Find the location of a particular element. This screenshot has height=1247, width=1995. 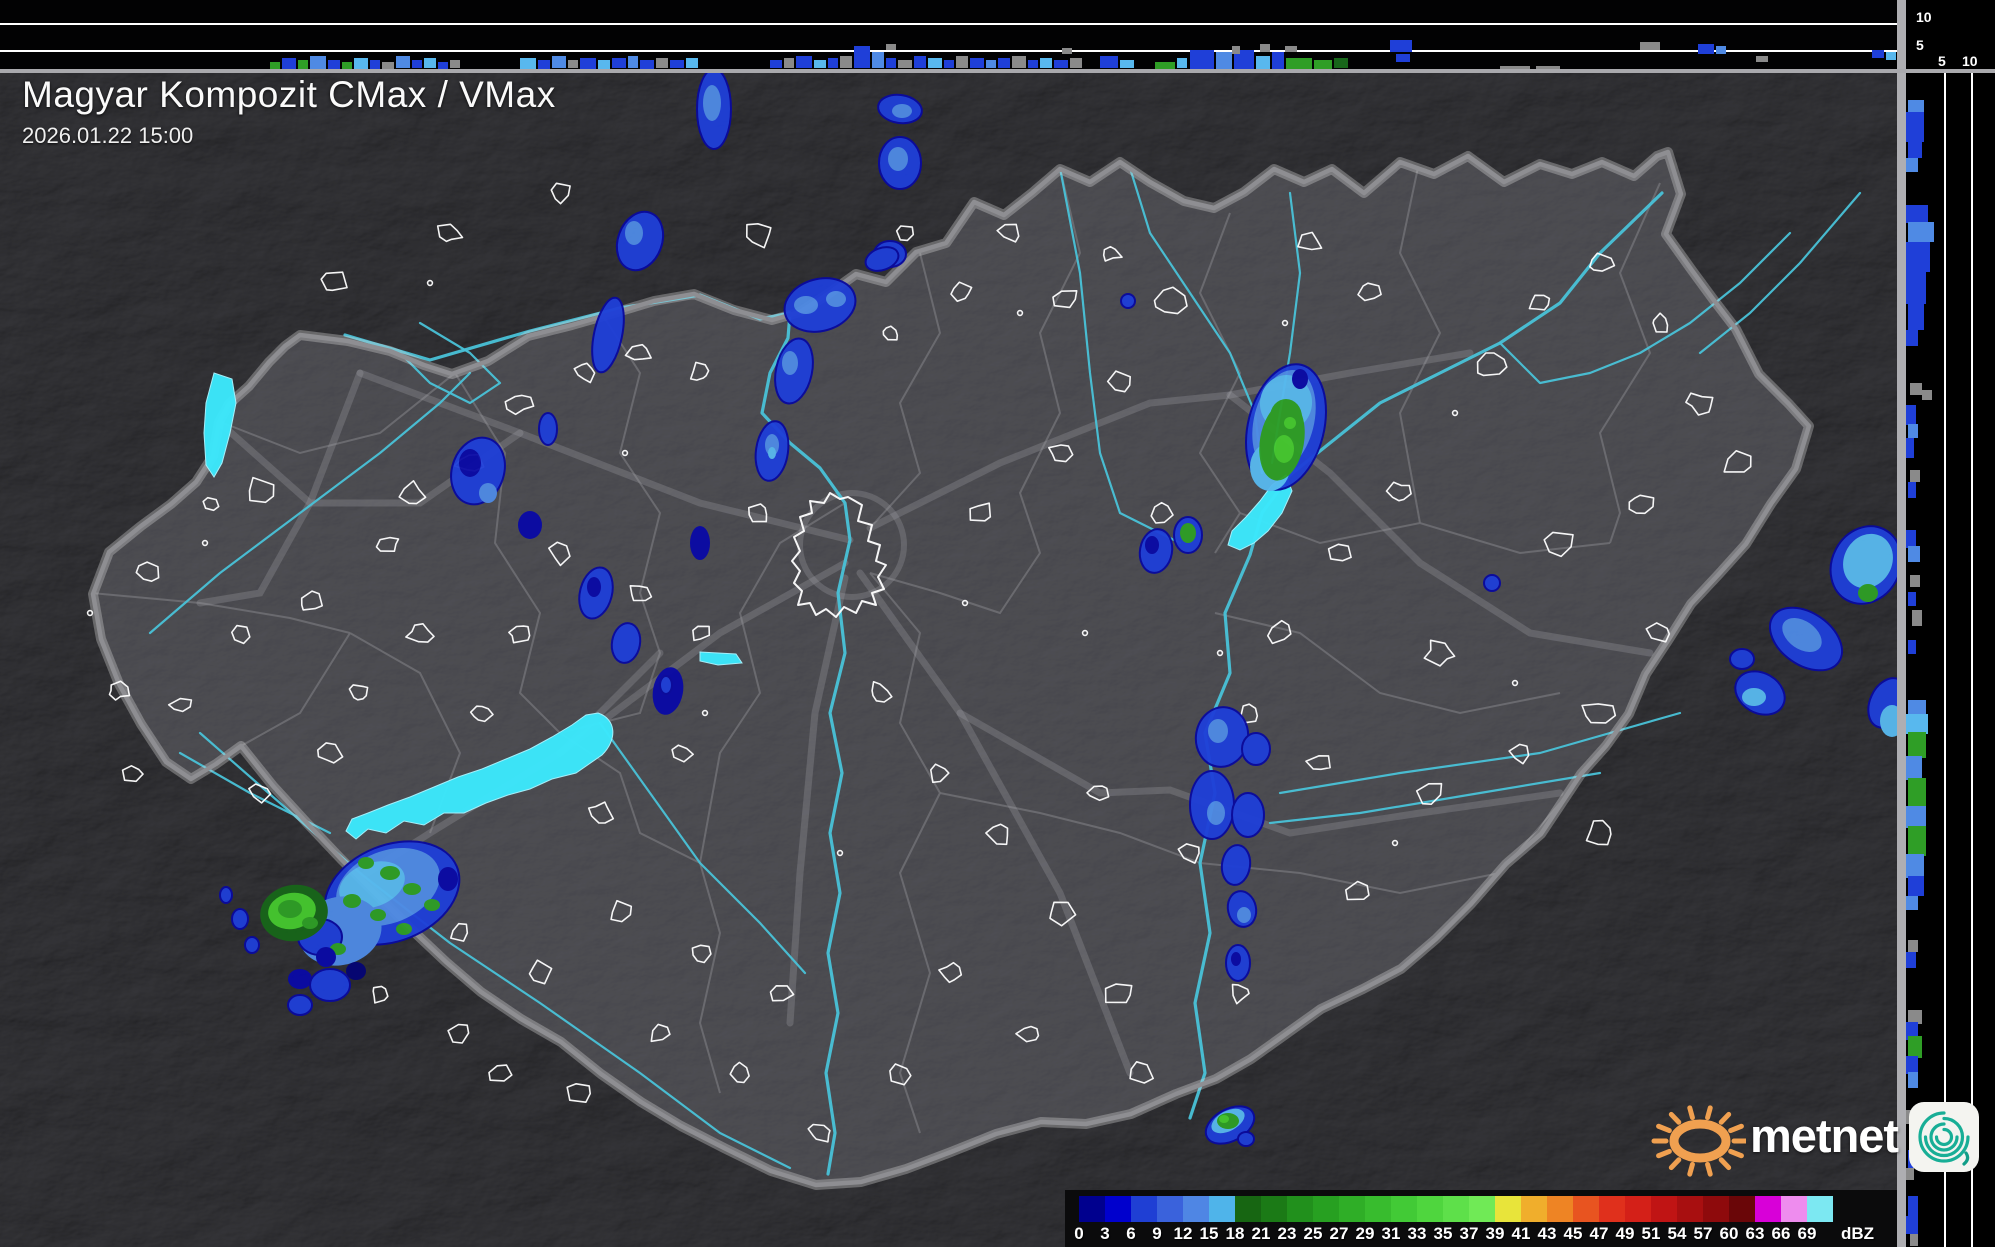

legend-tick: 66 is located at coordinates (1781, 1233).